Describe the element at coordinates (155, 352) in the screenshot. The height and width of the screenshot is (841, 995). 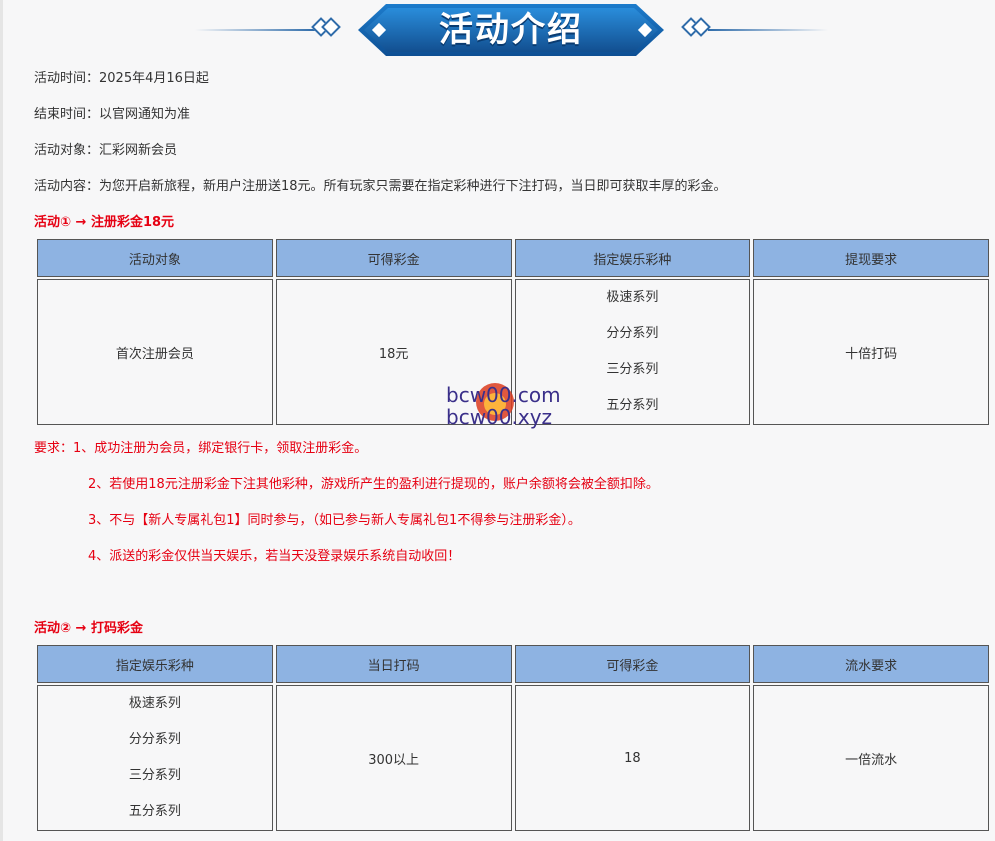
I see `target-cell: 首次注册会员` at that location.